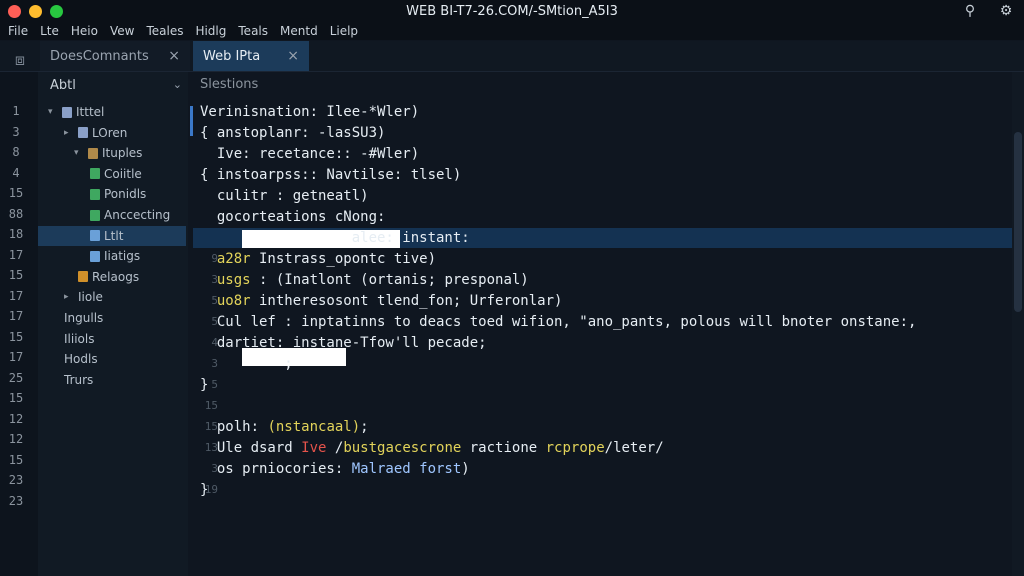 This screenshot has height=576, width=1024. Describe the element at coordinates (90, 112) in the screenshot. I see `sidebar-item-label: Itttel` at that location.